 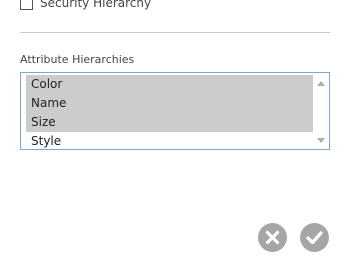 I want to click on cancel-button, so click(x=272, y=237).